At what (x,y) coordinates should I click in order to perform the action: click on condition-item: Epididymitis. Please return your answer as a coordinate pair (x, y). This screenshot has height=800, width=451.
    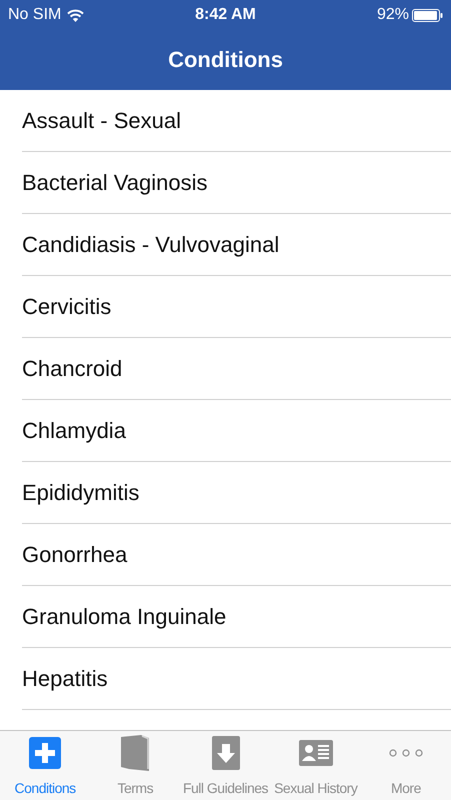
    Looking at the image, I should click on (236, 493).